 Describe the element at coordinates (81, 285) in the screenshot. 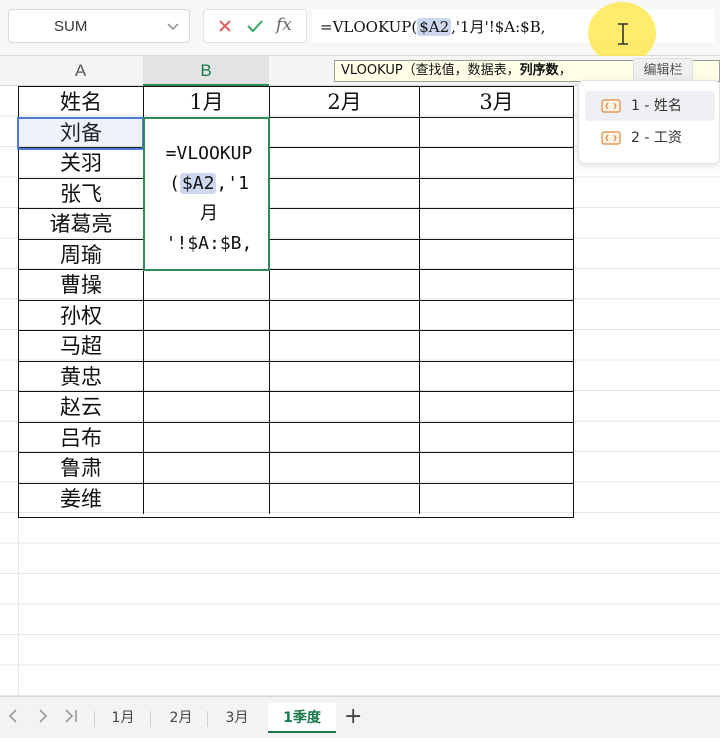

I see `name-cell: 曹操` at that location.